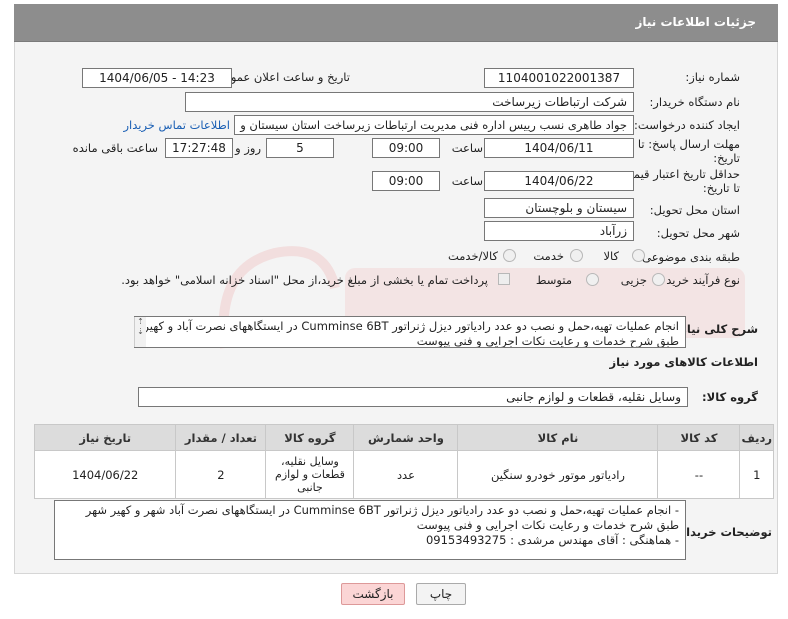 The image size is (788, 619). Describe the element at coordinates (221, 437) in the screenshot. I see `col-qty: تعداد / مقدار` at that location.